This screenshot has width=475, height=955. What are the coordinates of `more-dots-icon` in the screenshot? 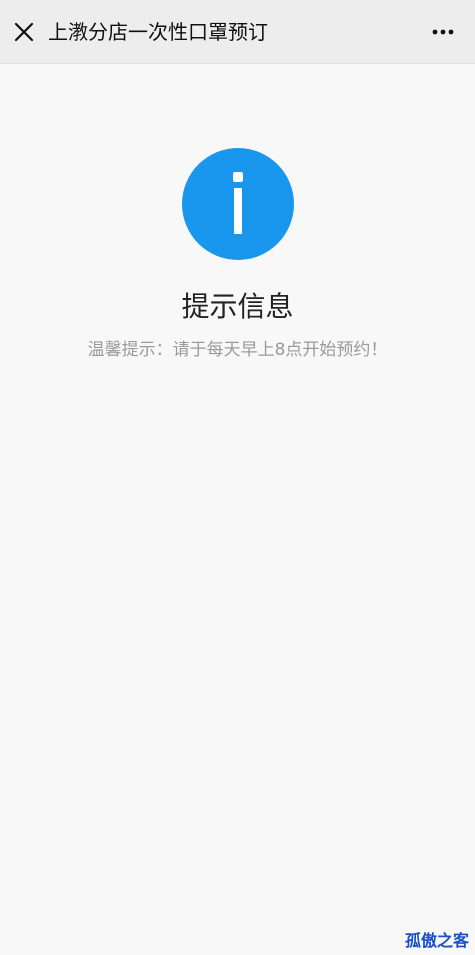 It's located at (443, 32).